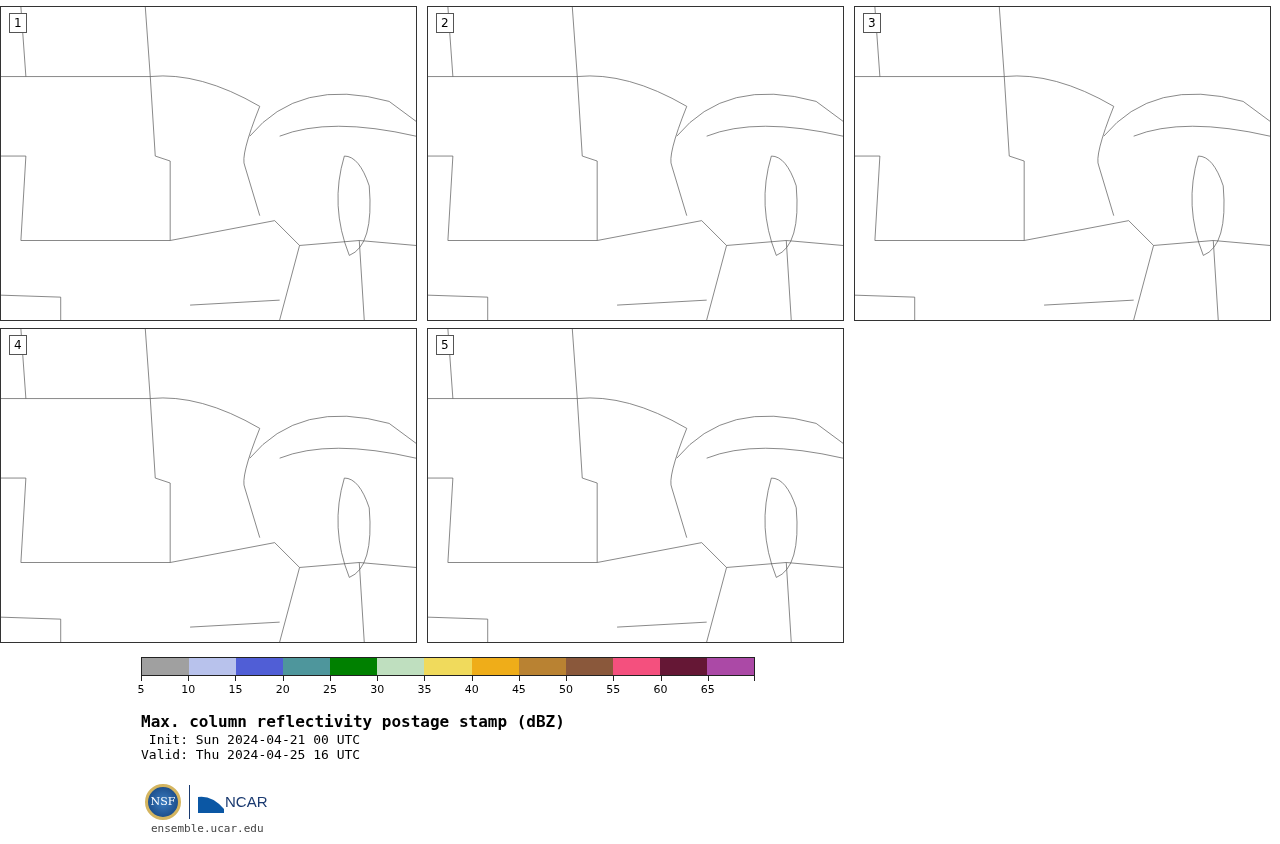  Describe the element at coordinates (211, 804) in the screenshot. I see `swoosh-icon` at that location.